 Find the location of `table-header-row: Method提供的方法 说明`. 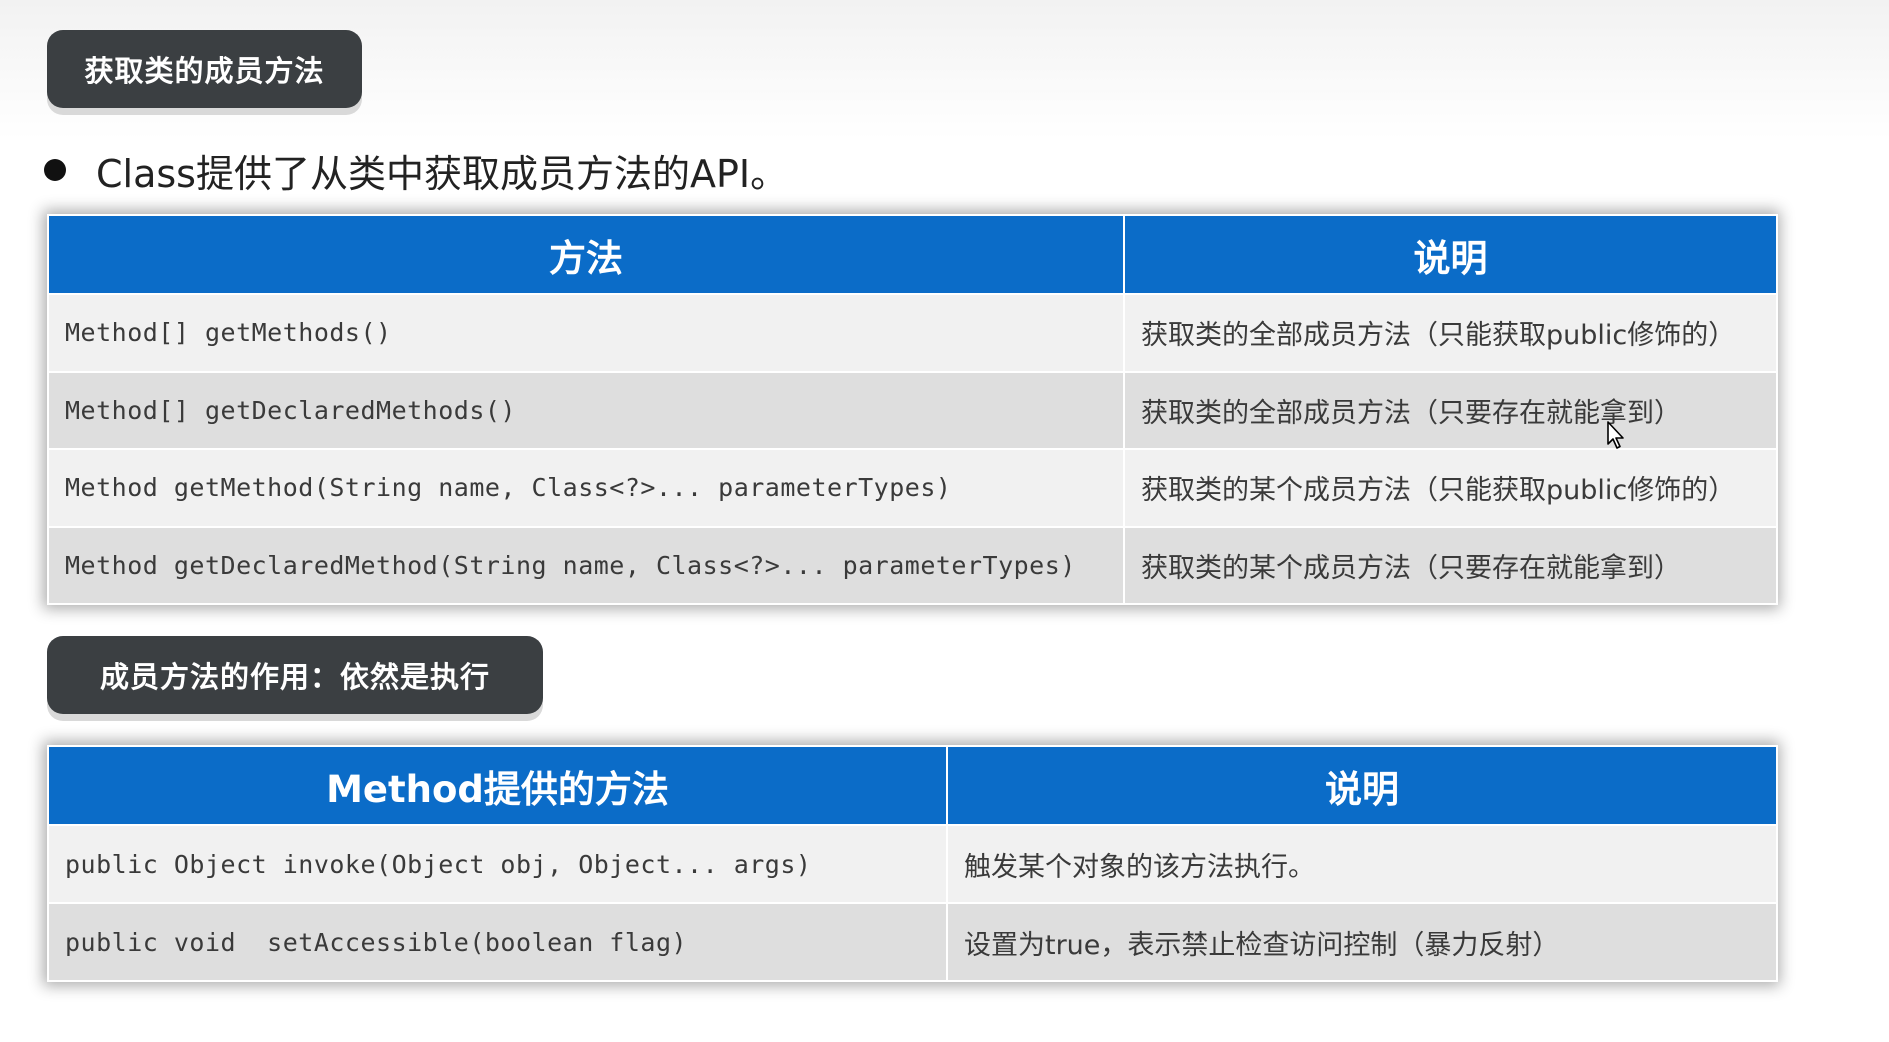

table-header-row: Method提供的方法 说明 is located at coordinates (912, 785).